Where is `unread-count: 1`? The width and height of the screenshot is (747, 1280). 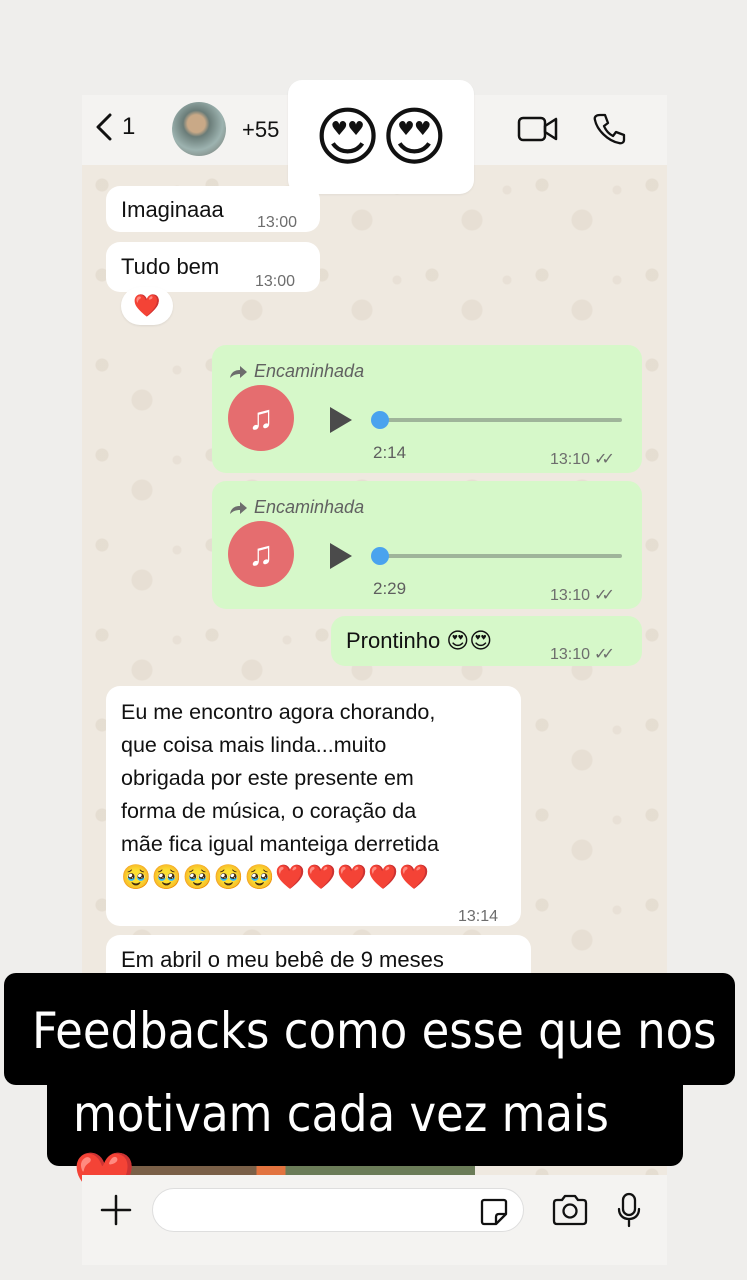
unread-count: 1 is located at coordinates (129, 126).